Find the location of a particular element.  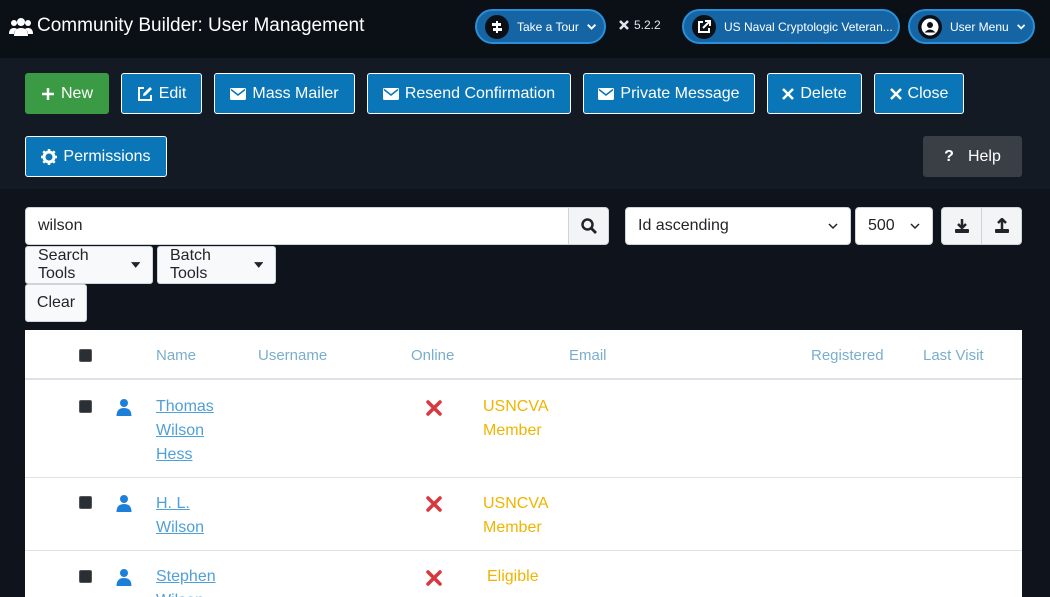

download-button is located at coordinates (961, 226).